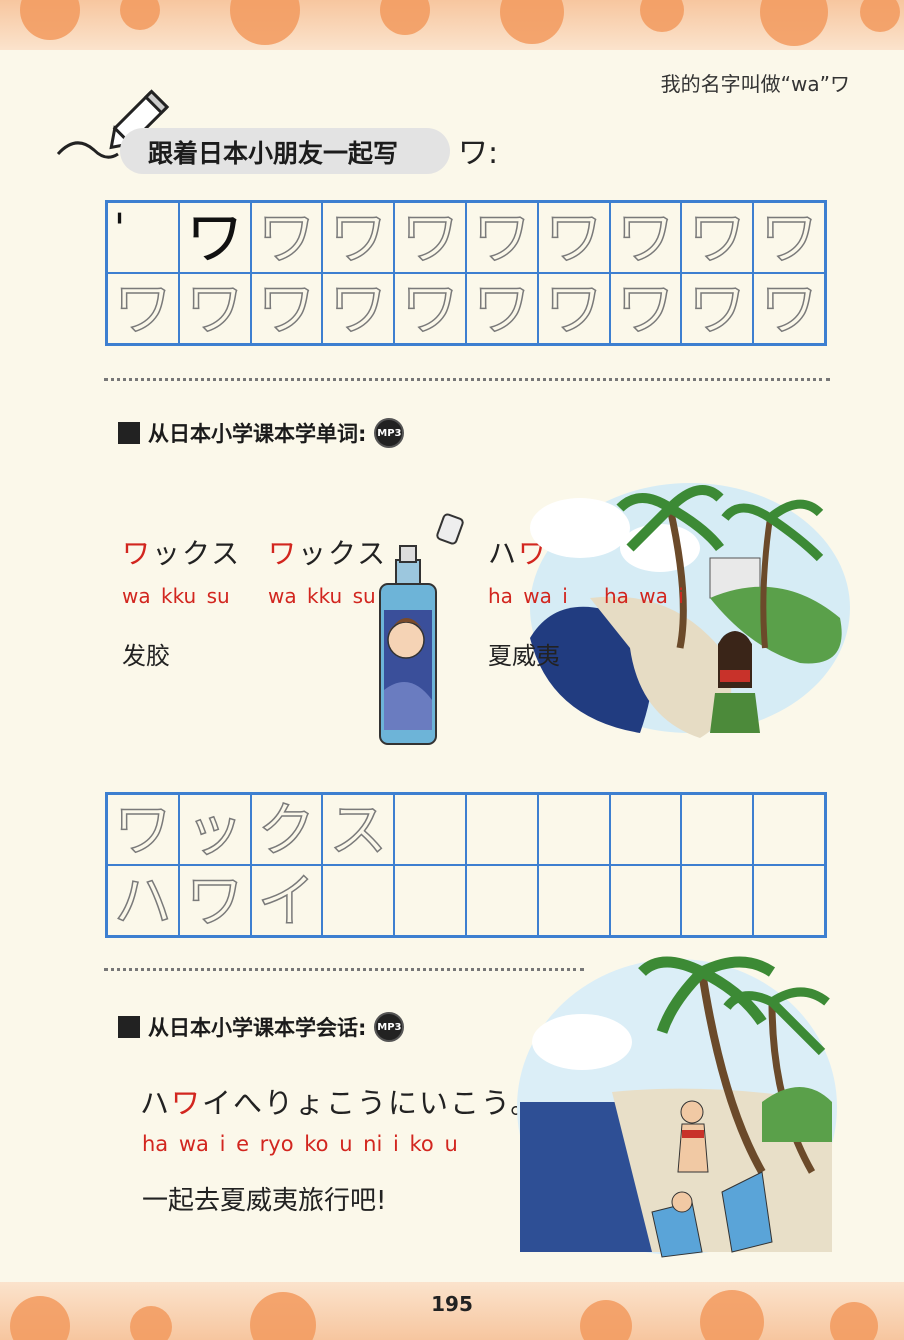 Image resolution: width=904 pixels, height=1340 pixels. I want to click on model-char: ワ, so click(214, 237).